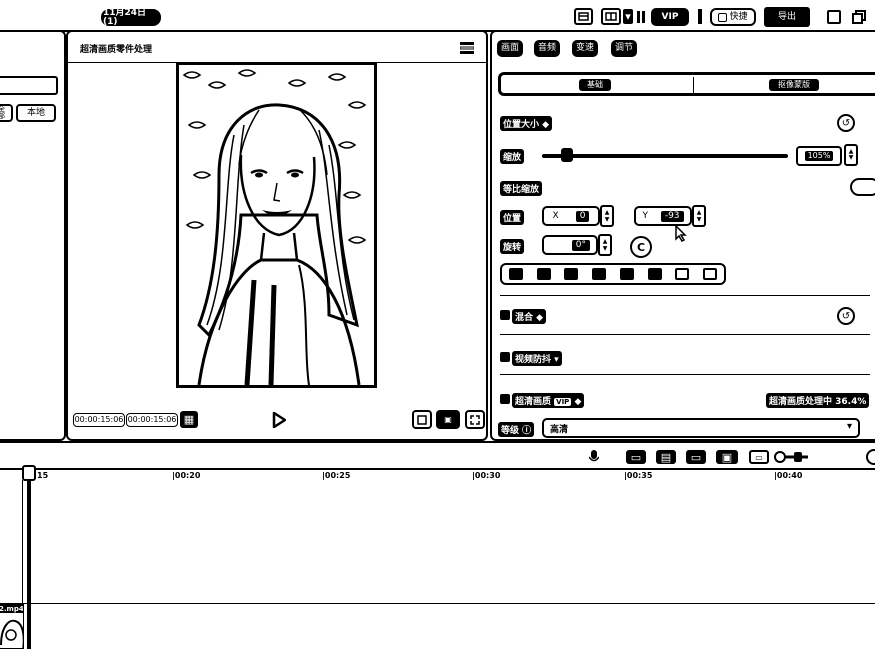 The height and width of the screenshot is (649, 875). What do you see at coordinates (818, 400) in the screenshot?
I see `hd-status: 超清画质处理中 36.4%` at bounding box center [818, 400].